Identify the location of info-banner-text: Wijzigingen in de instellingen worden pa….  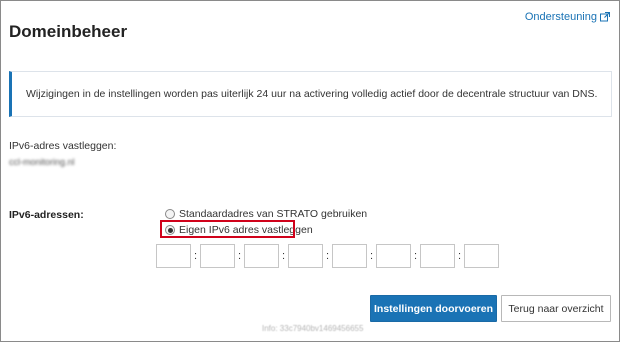
(312, 94).